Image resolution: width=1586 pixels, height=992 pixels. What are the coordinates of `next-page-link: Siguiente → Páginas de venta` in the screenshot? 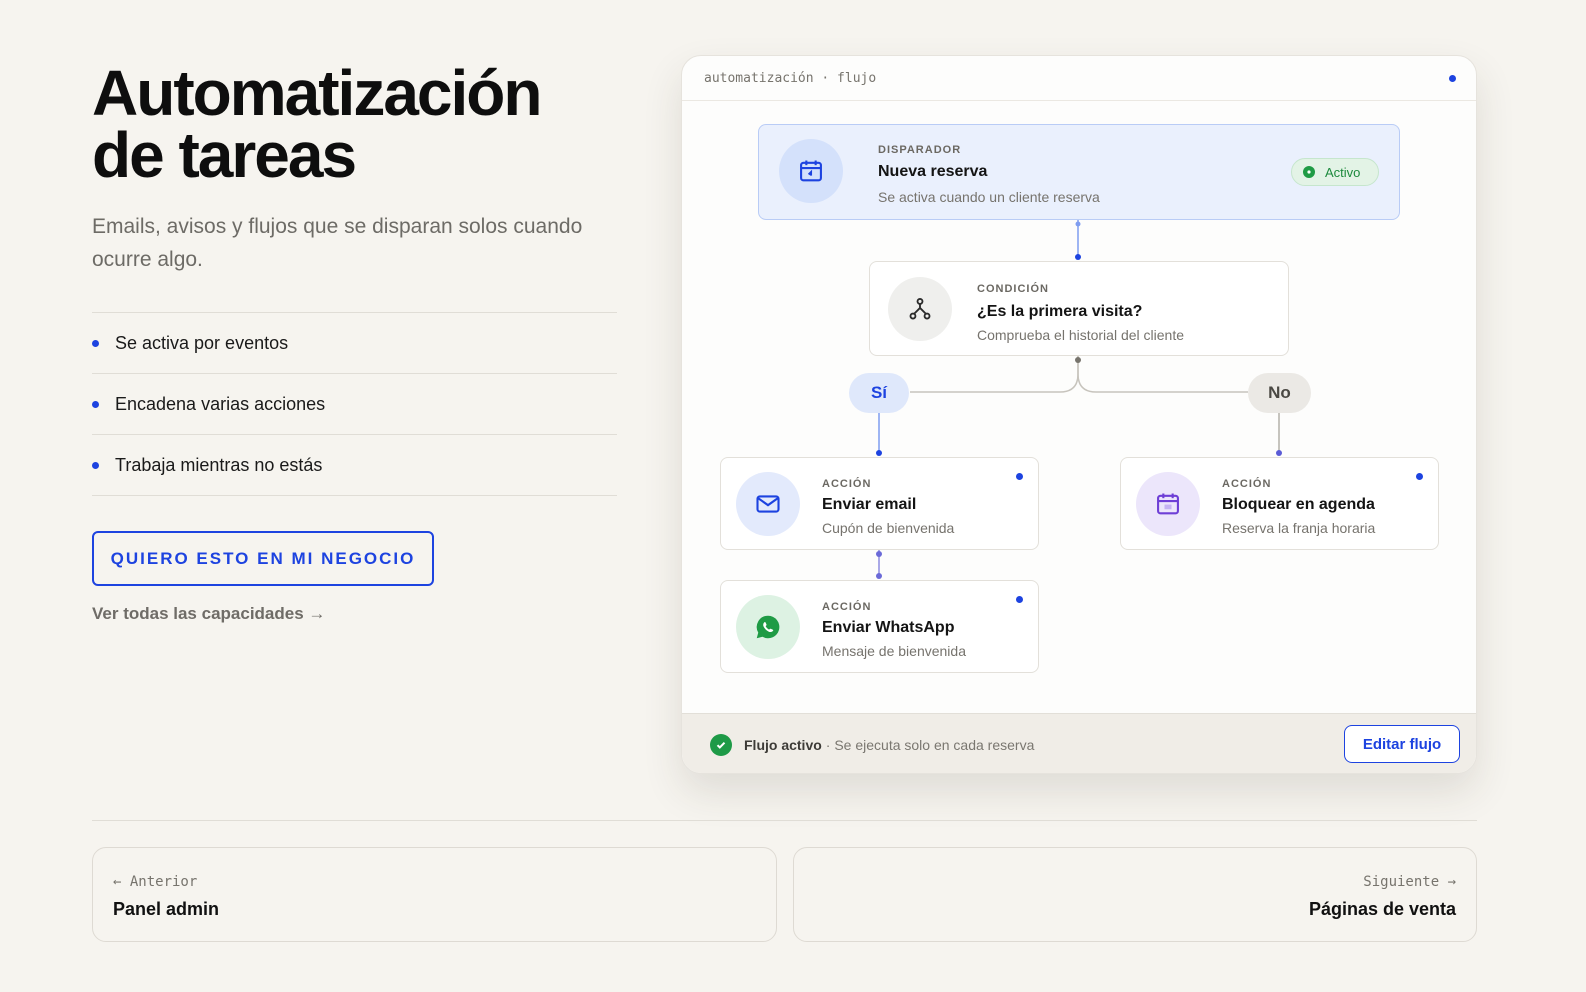 It's located at (1135, 894).